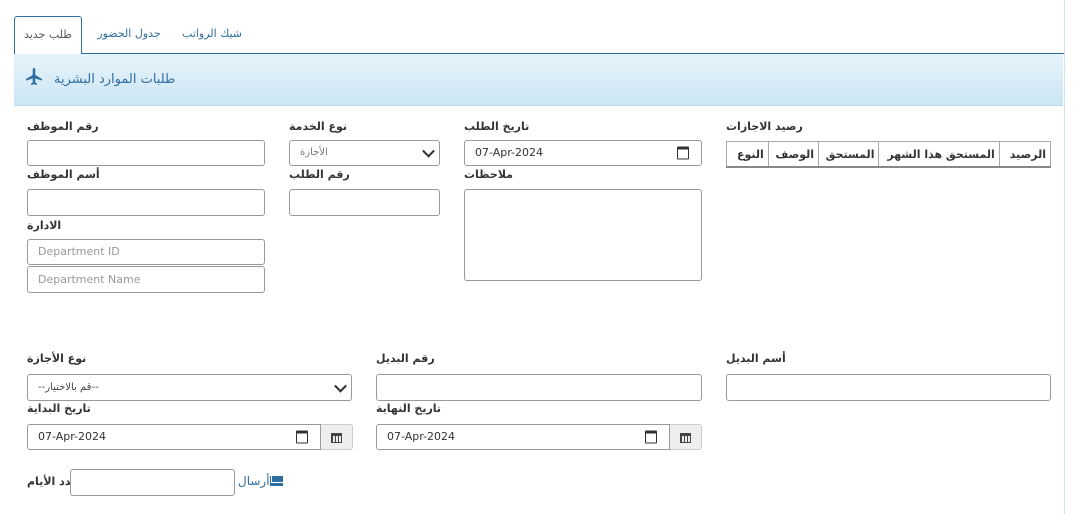 The width and height of the screenshot is (1079, 514). I want to click on col-due-this-month: المستحق هذا الشهر, so click(939, 154).